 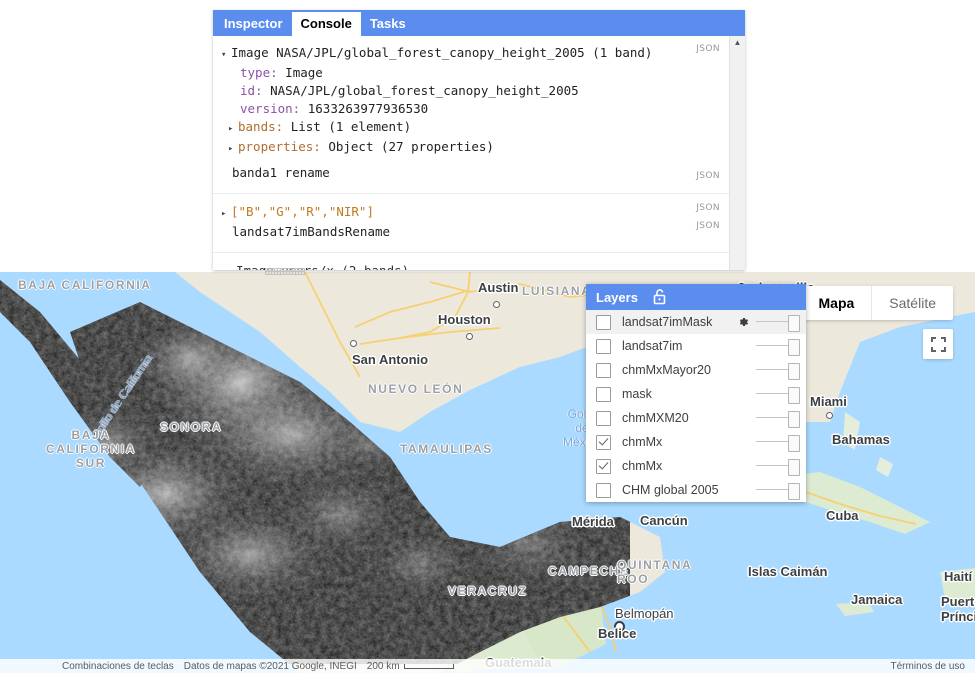 What do you see at coordinates (637, 394) in the screenshot?
I see `layer-name: mask` at bounding box center [637, 394].